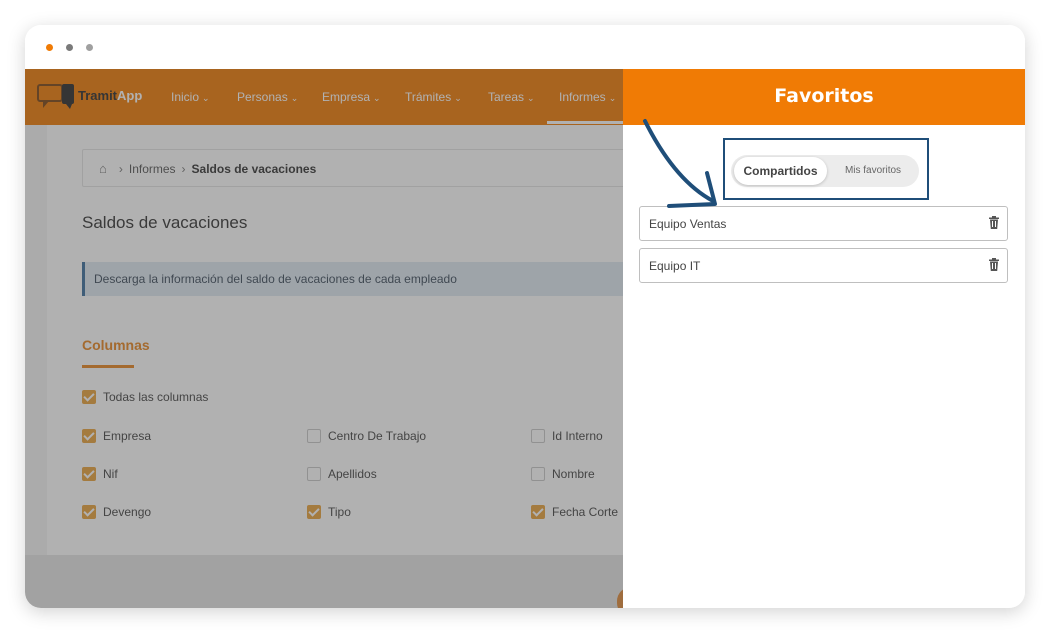 This screenshot has width=1061, height=633. Describe the element at coordinates (89, 47) in the screenshot. I see `window-dot-lightgray` at that location.